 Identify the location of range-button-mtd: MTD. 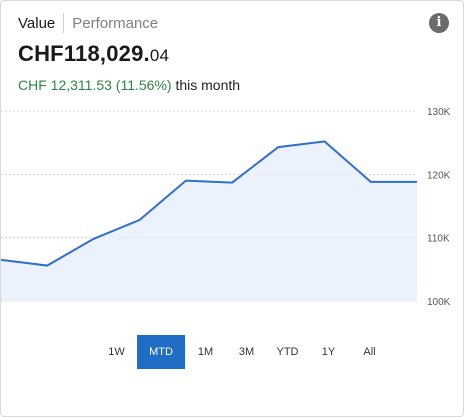
(161, 352).